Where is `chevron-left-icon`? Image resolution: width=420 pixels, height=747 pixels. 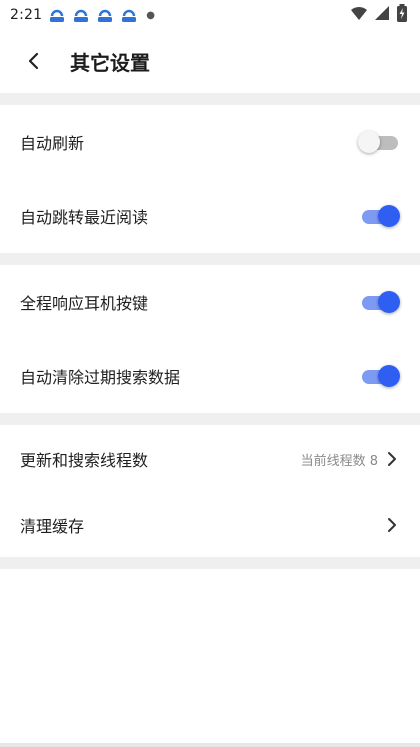
chevron-left-icon is located at coordinates (33, 61).